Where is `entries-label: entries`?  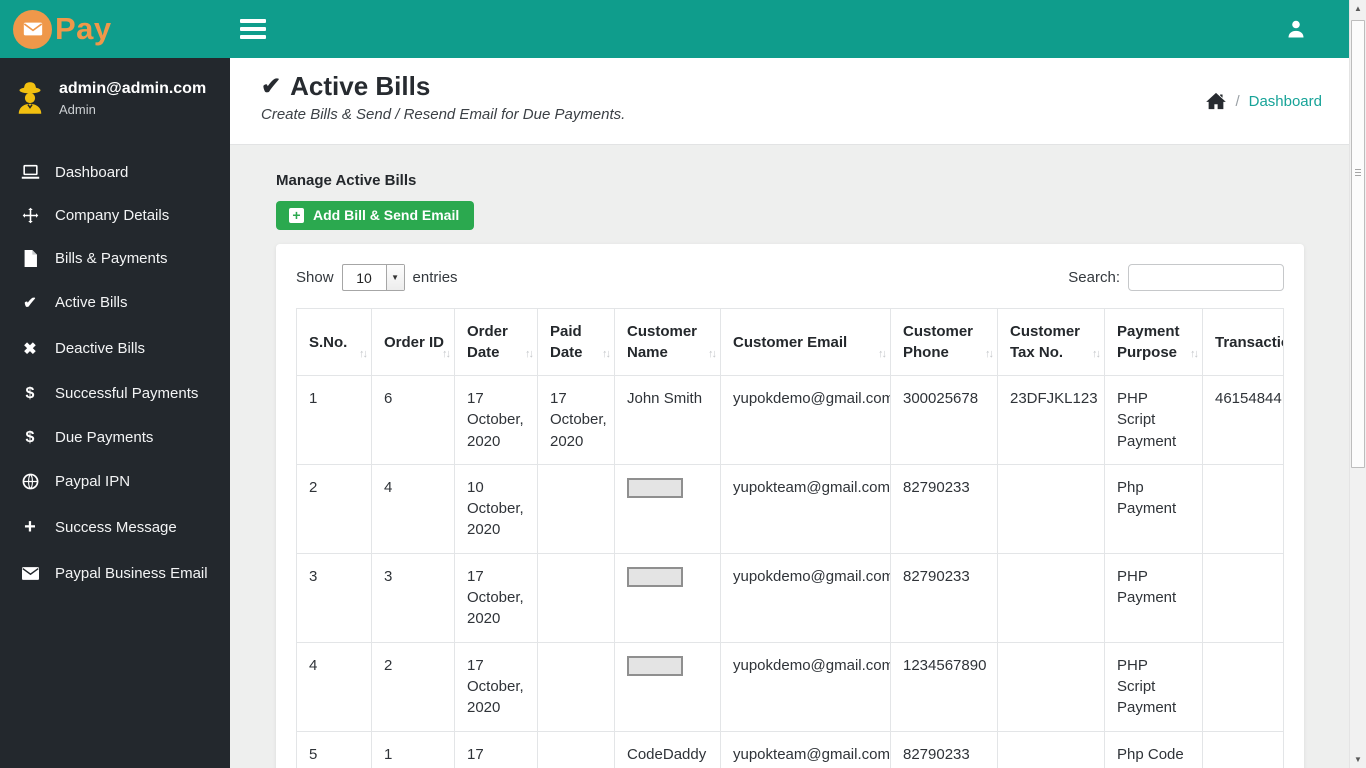 entries-label: entries is located at coordinates (435, 277).